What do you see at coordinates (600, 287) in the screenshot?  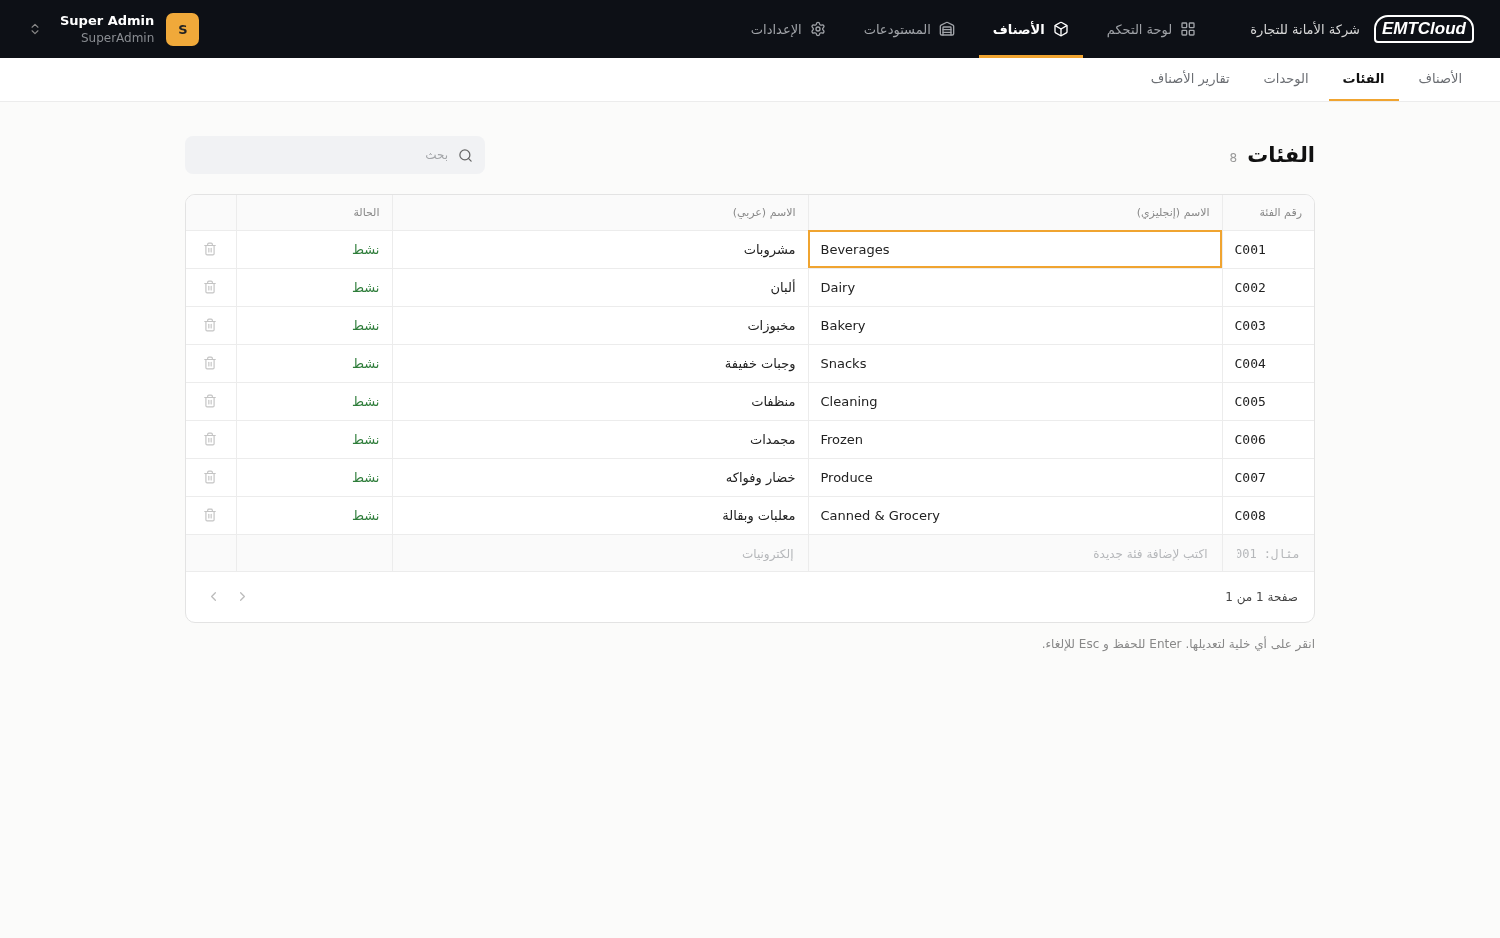 I see `table-cell: ألبان` at bounding box center [600, 287].